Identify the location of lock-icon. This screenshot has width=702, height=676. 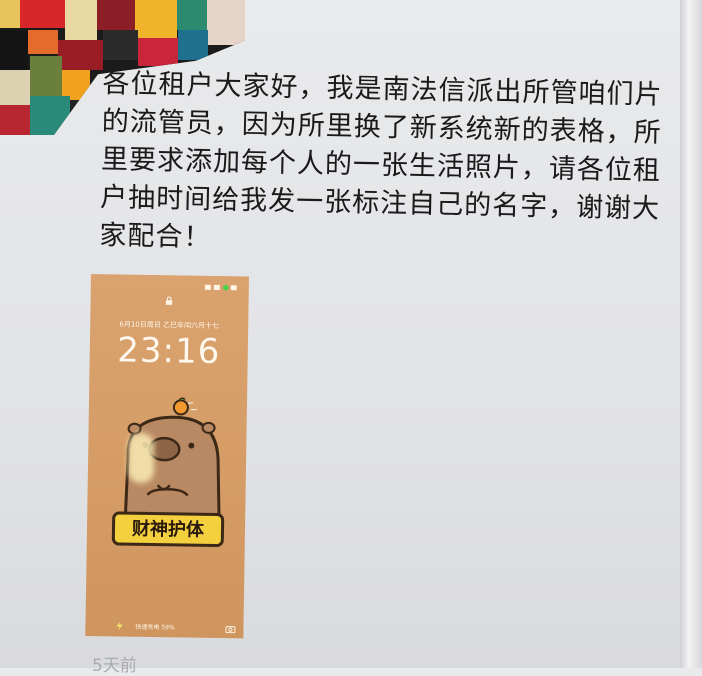
(169, 300).